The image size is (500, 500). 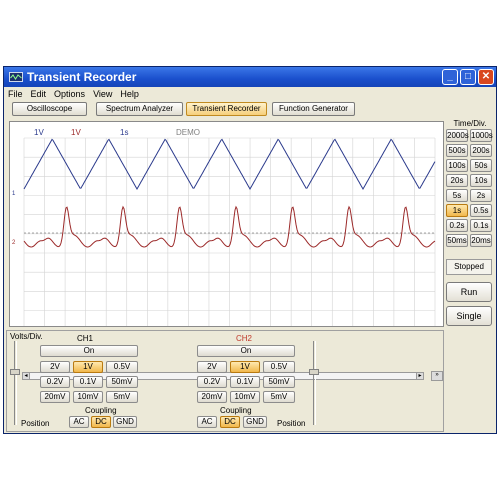 I want to click on ch1-position-label: Position, so click(x=35, y=423).